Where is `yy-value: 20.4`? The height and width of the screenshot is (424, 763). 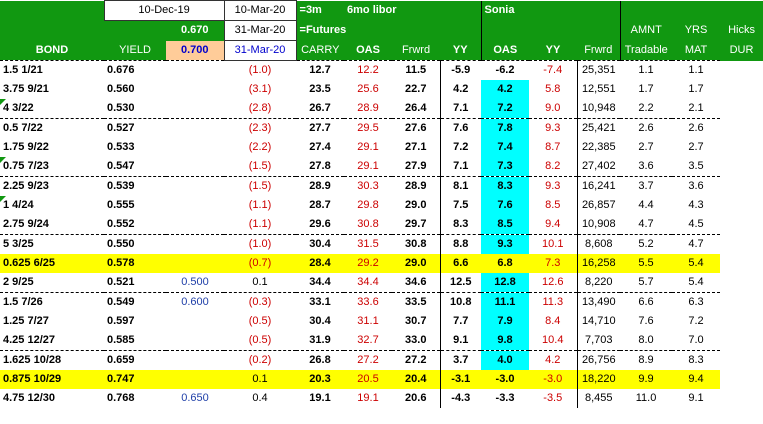 yy-value: 20.4 is located at coordinates (416, 379).